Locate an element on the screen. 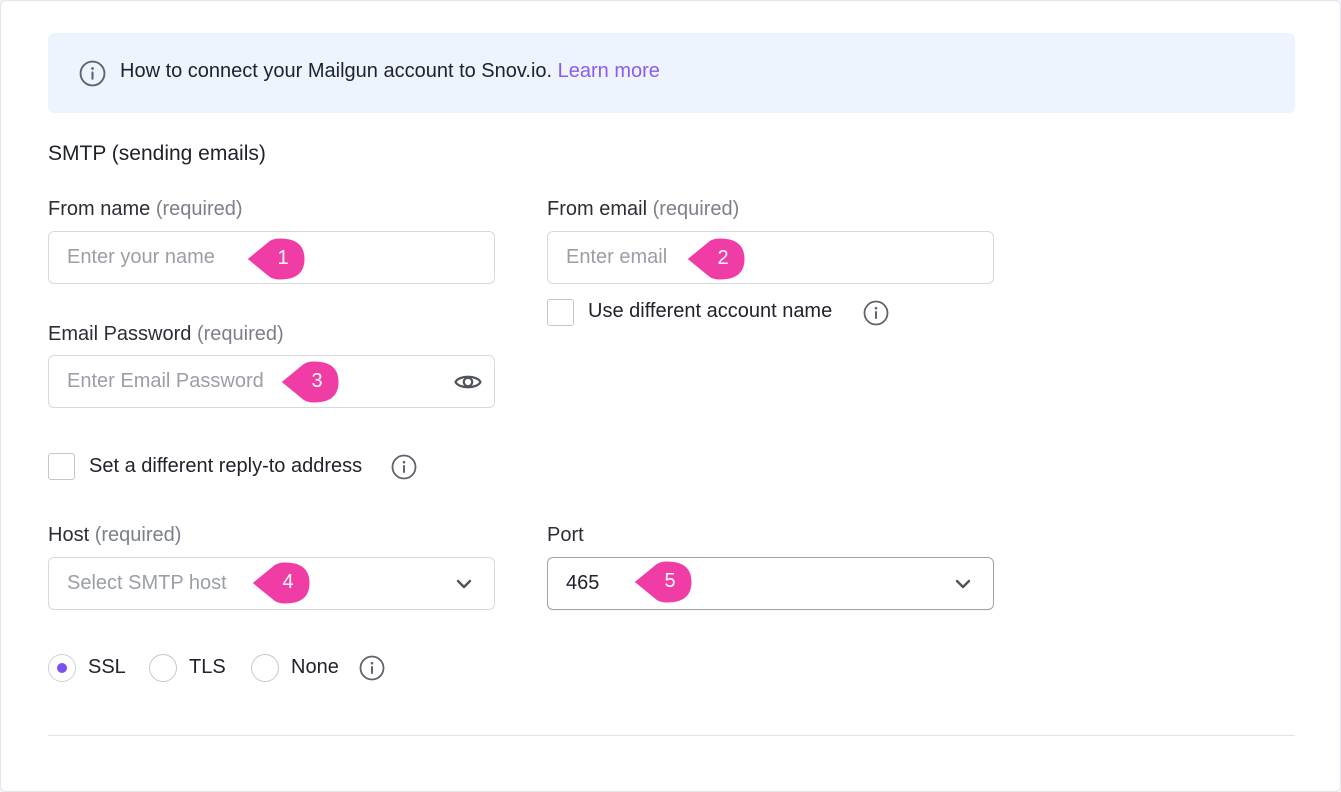  from-name-label: From name (required) is located at coordinates (145, 209).